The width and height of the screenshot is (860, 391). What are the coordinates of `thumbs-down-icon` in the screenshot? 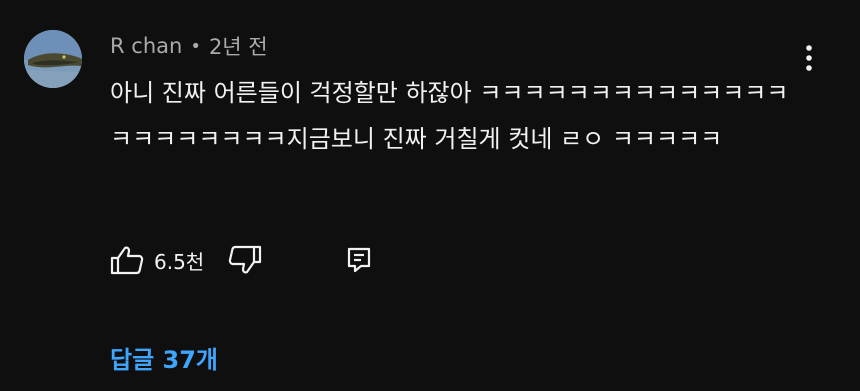 It's located at (245, 259).